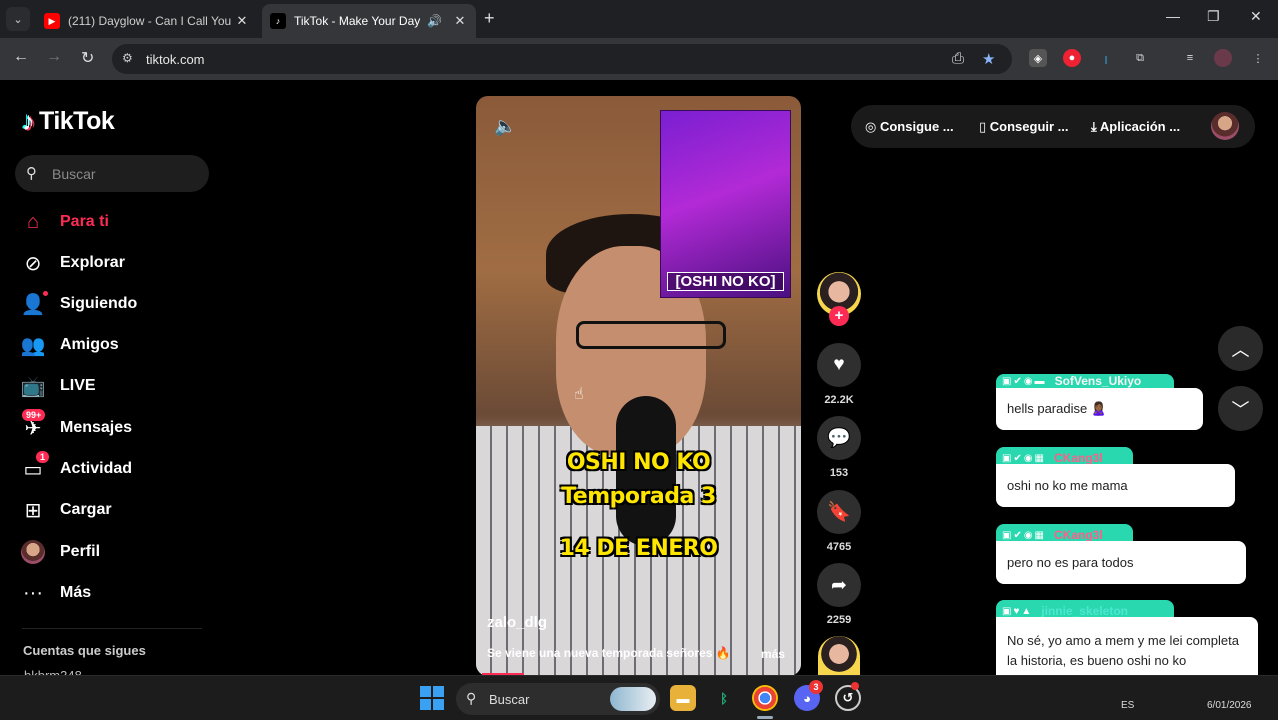 This screenshot has width=1278, height=720. What do you see at coordinates (86, 509) in the screenshot?
I see `nav-label: Cargar` at bounding box center [86, 509].